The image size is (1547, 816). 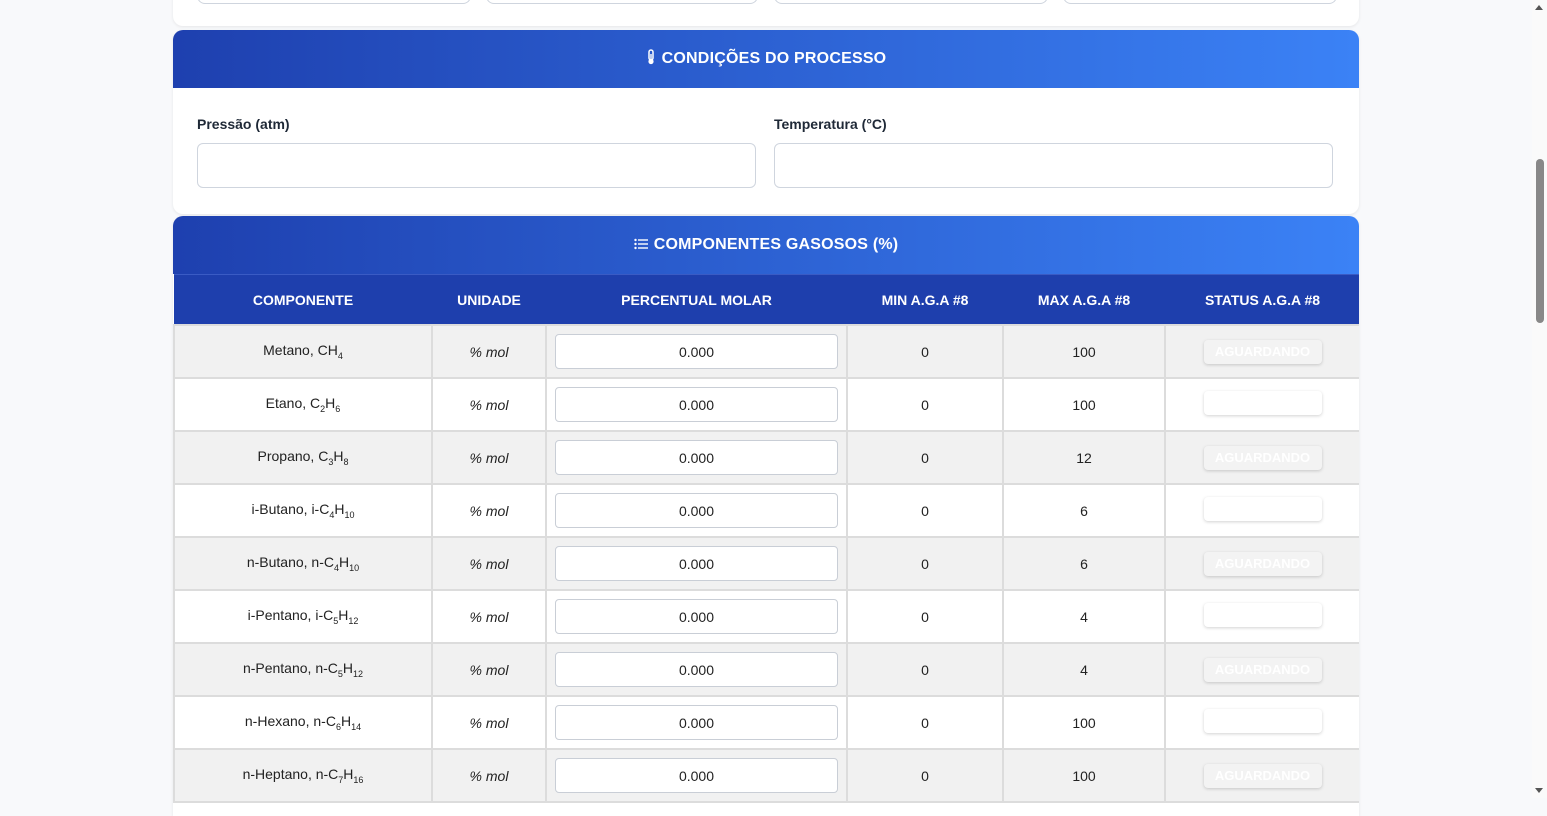 I want to click on table-row: Propano, C3H8% mol 012 AGUARDANDO, so click(x=766, y=457).